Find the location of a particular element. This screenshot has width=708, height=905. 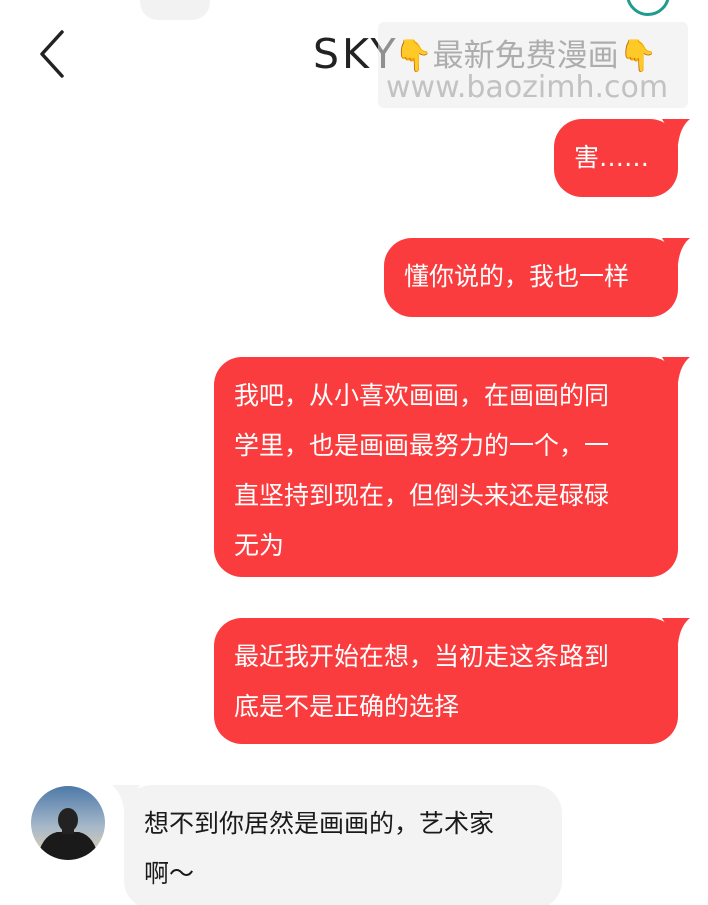

chevron-left-icon is located at coordinates (52, 54).